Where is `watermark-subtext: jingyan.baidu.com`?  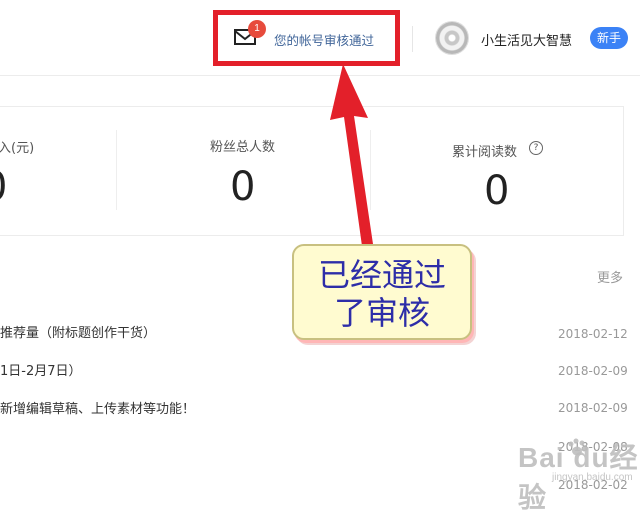
watermark-subtext: jingyan.baidu.com is located at coordinates (592, 477).